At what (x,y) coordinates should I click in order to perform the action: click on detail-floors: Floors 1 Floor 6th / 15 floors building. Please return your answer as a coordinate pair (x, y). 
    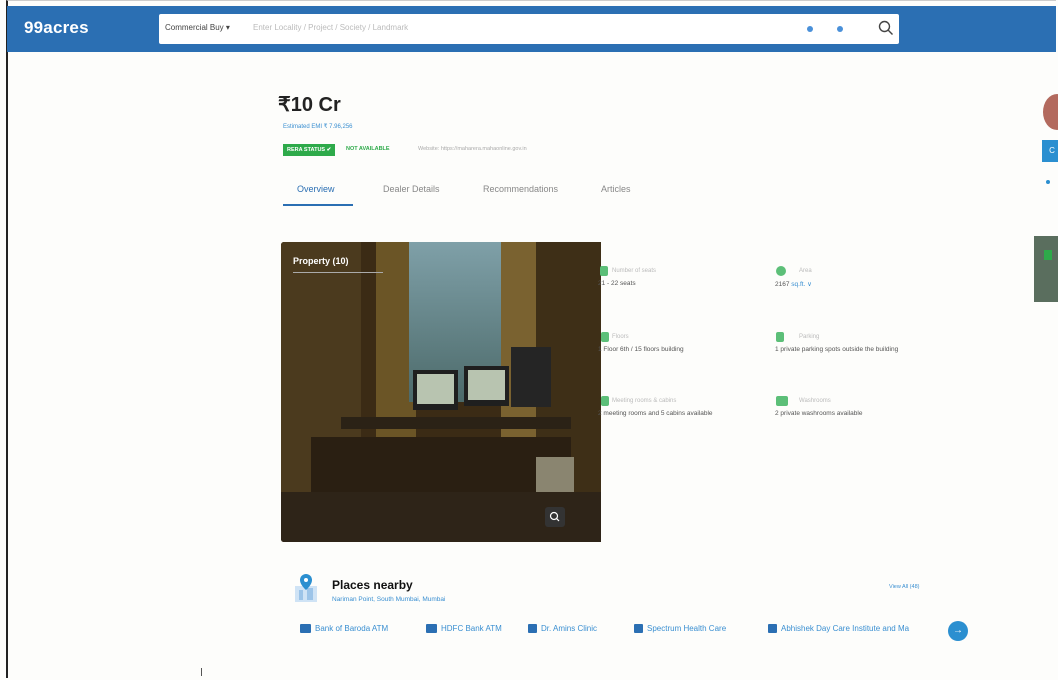
    Looking at the image, I should click on (678, 343).